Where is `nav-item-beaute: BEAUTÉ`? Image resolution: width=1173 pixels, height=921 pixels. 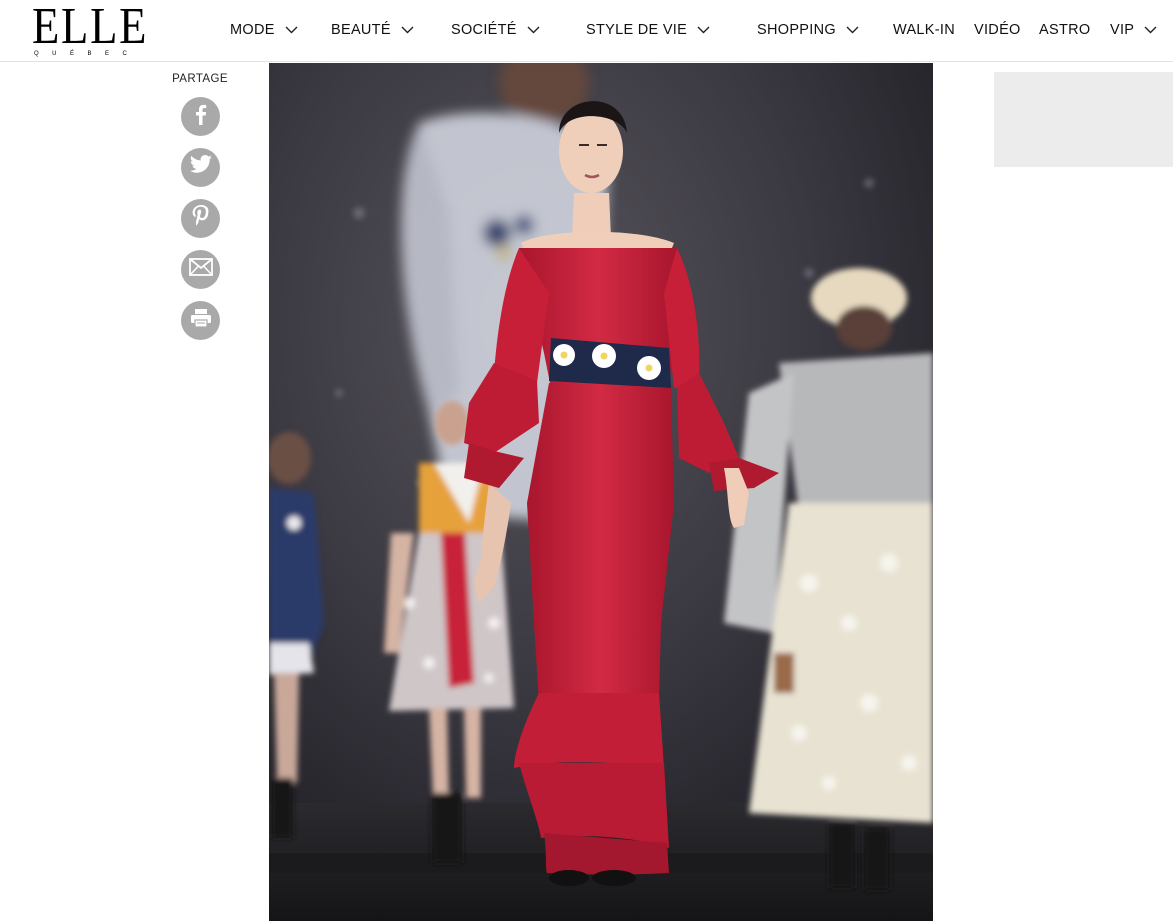 nav-item-beaute: BEAUTÉ is located at coordinates (372, 30).